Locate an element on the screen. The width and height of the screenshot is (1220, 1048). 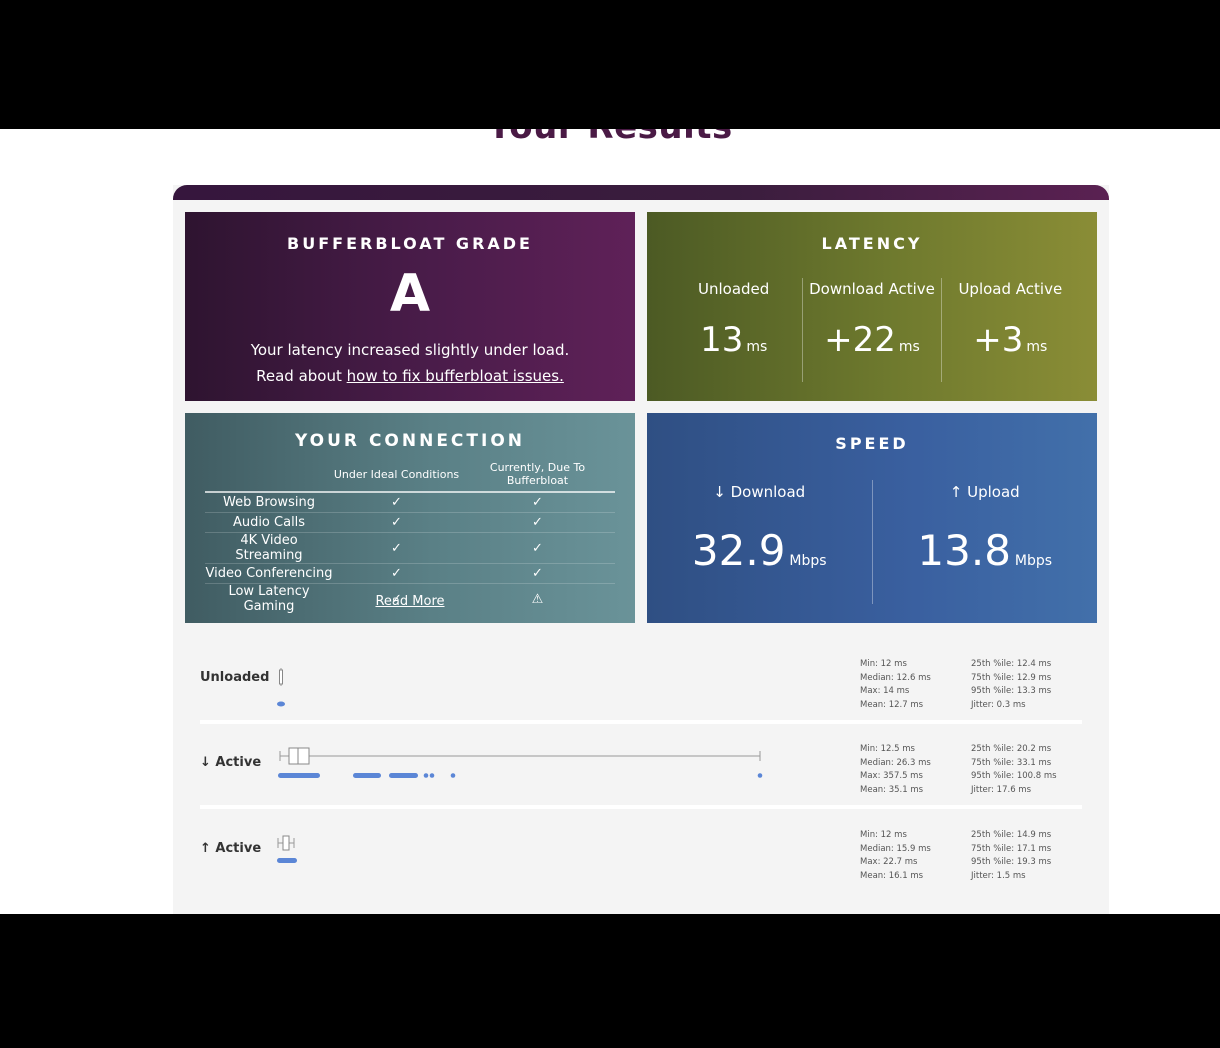
header-current: Currently, Due To Bufferbloat is located at coordinates (537, 477).